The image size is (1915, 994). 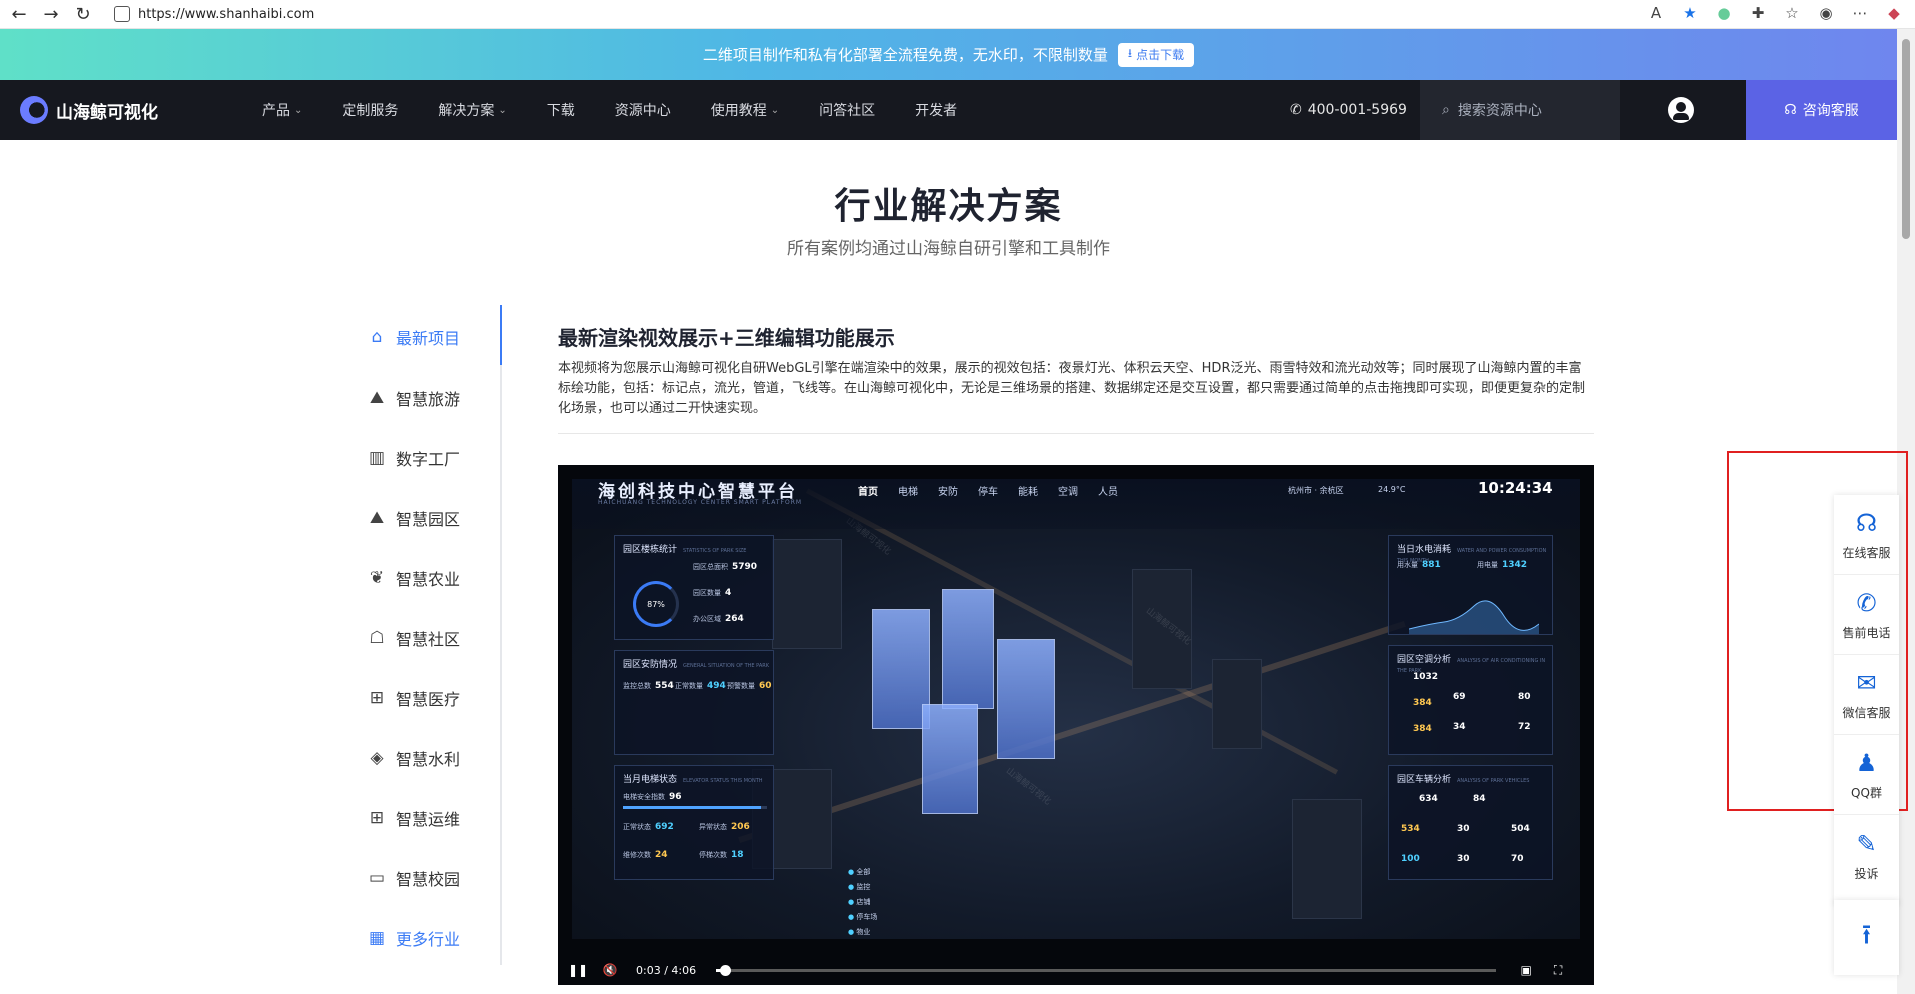 I want to click on online-service-button: ☊ 在线客服, so click(x=1866, y=535).